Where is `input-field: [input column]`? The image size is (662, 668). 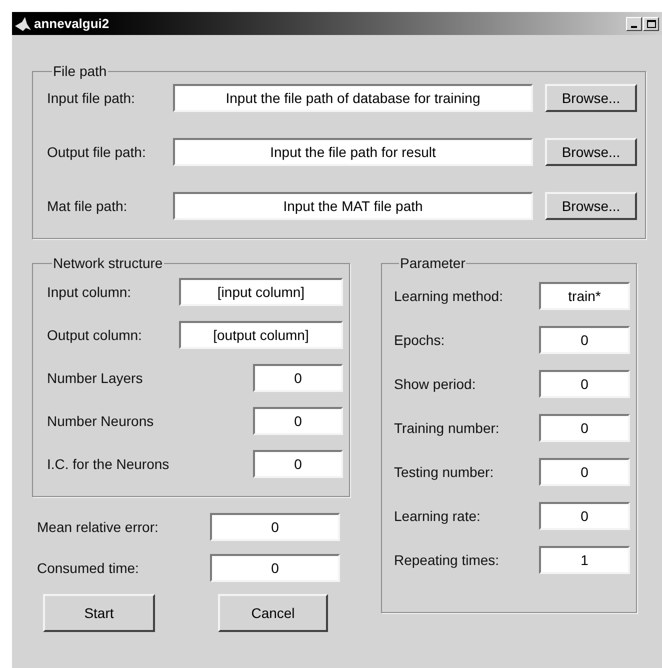 input-field: [input column] is located at coordinates (261, 292).